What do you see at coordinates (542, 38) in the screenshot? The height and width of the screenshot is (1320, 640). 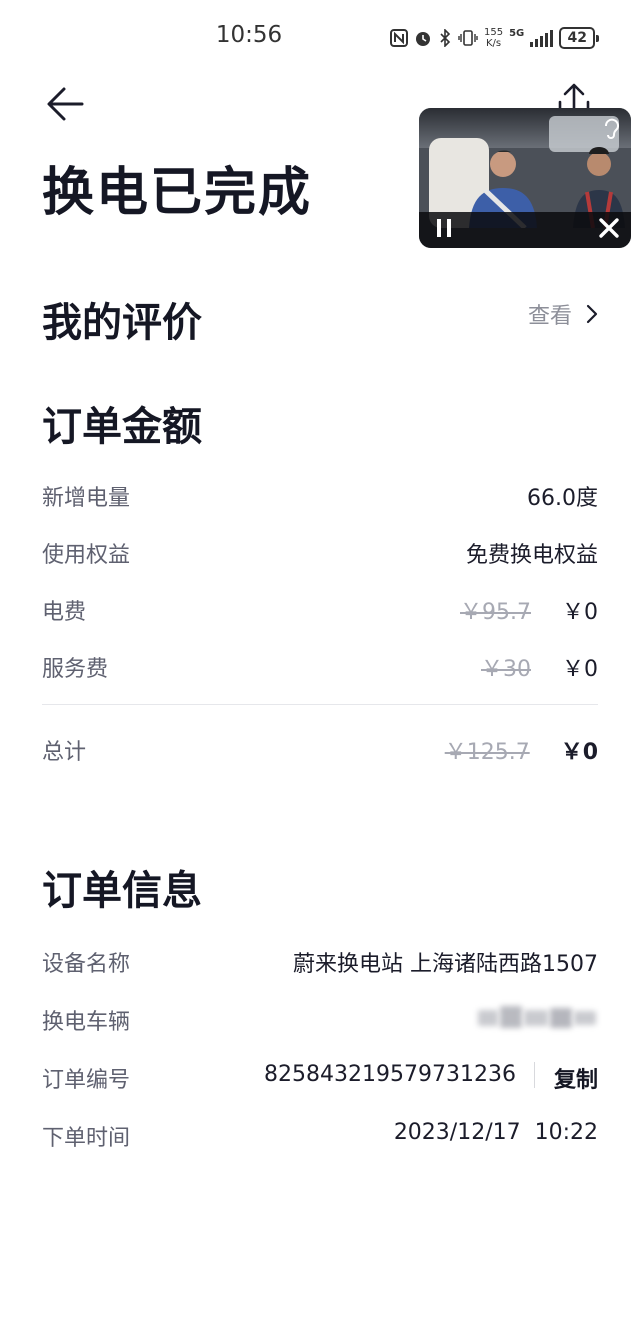 I see `signal-icon` at bounding box center [542, 38].